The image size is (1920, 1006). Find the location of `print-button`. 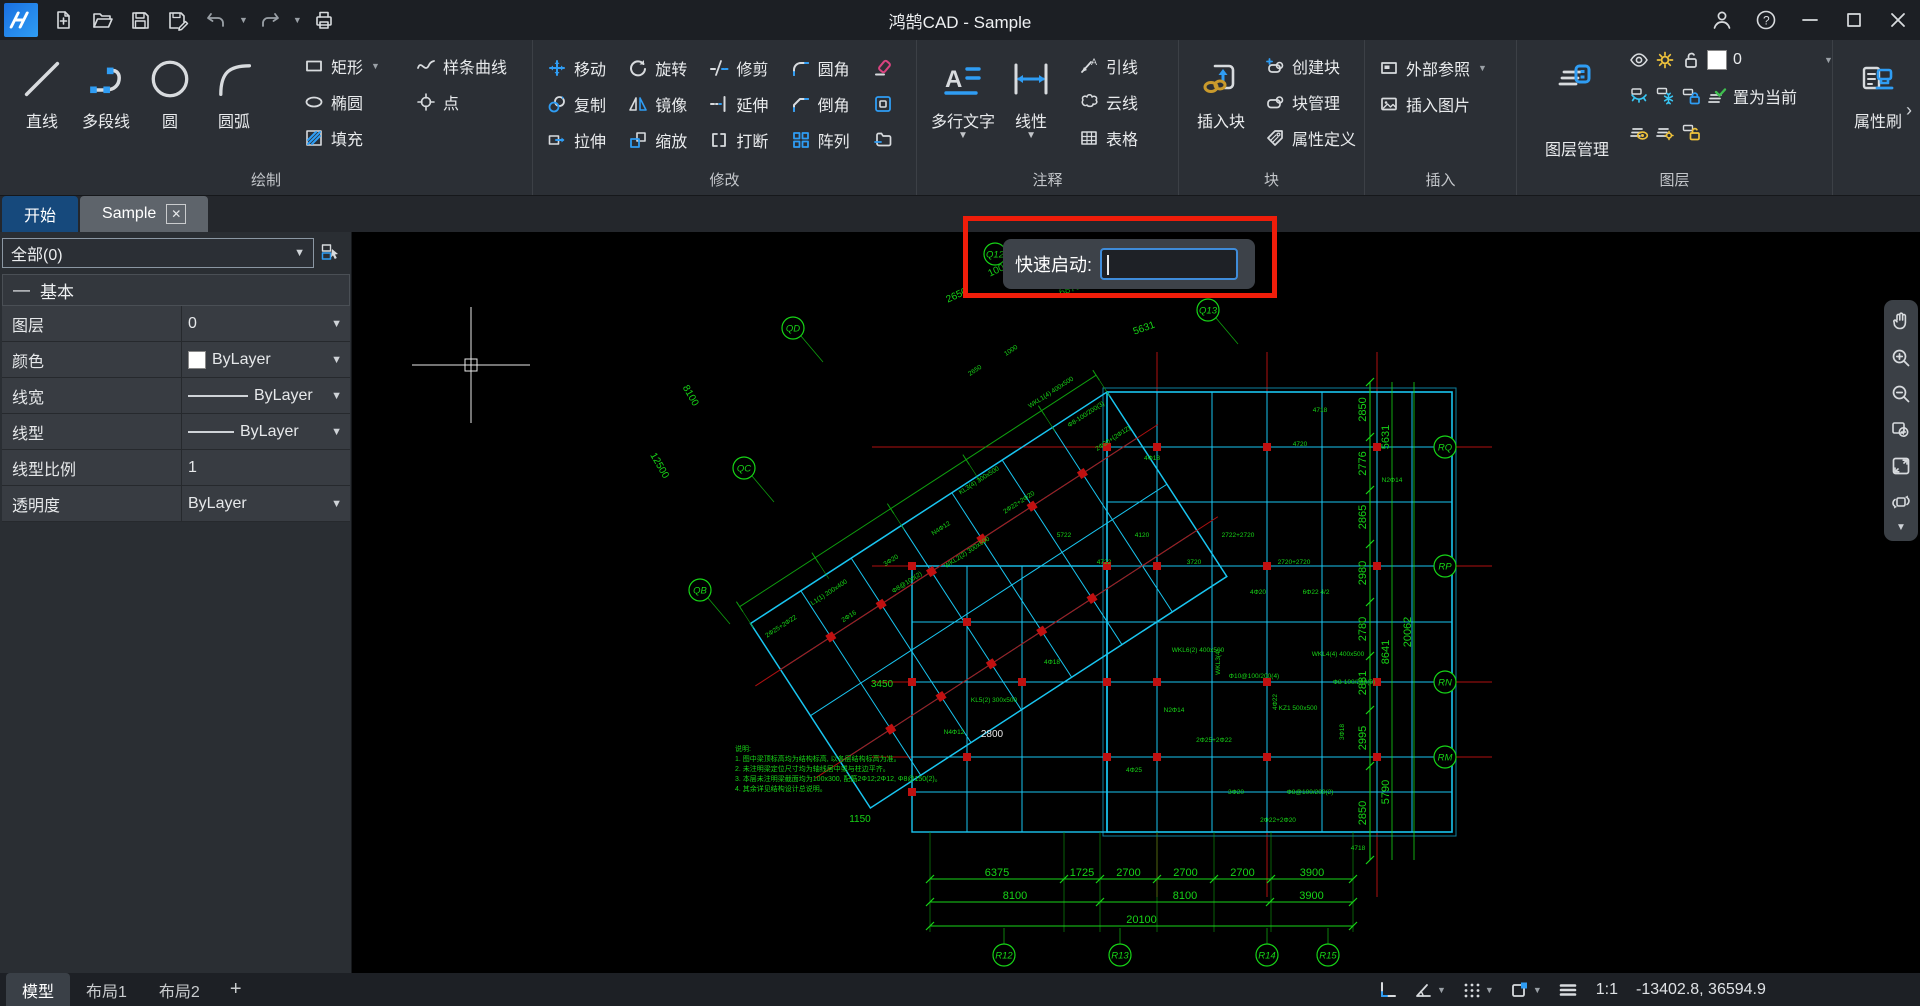

print-button is located at coordinates (324, 20).